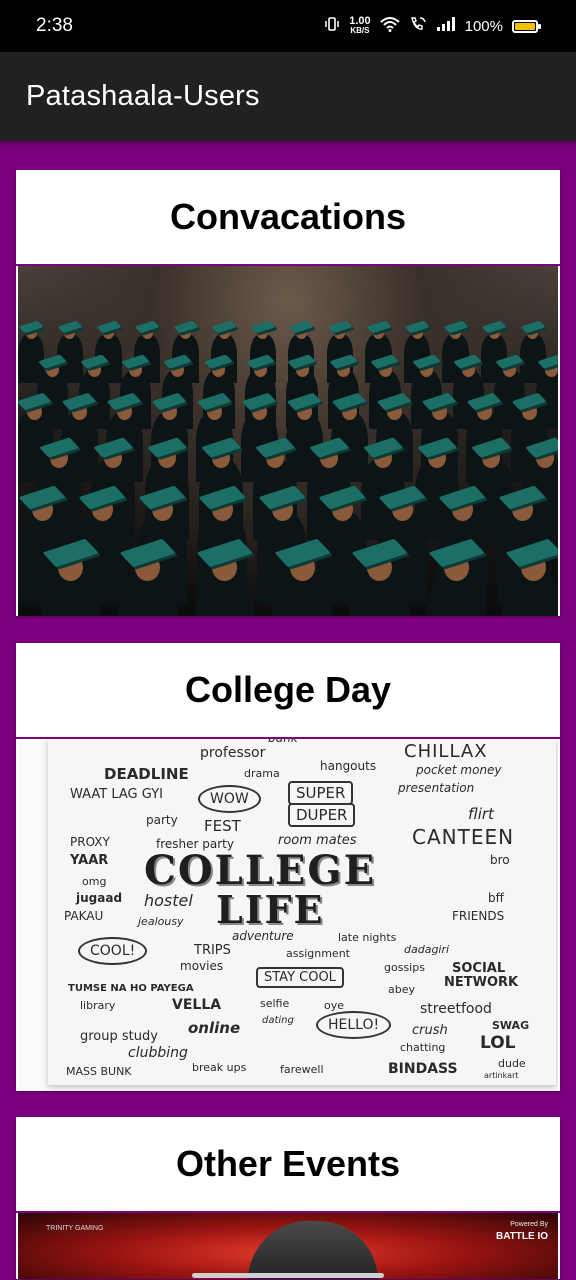 The height and width of the screenshot is (1280, 576). I want to click on poster-word: artinkart, so click(501, 1075).